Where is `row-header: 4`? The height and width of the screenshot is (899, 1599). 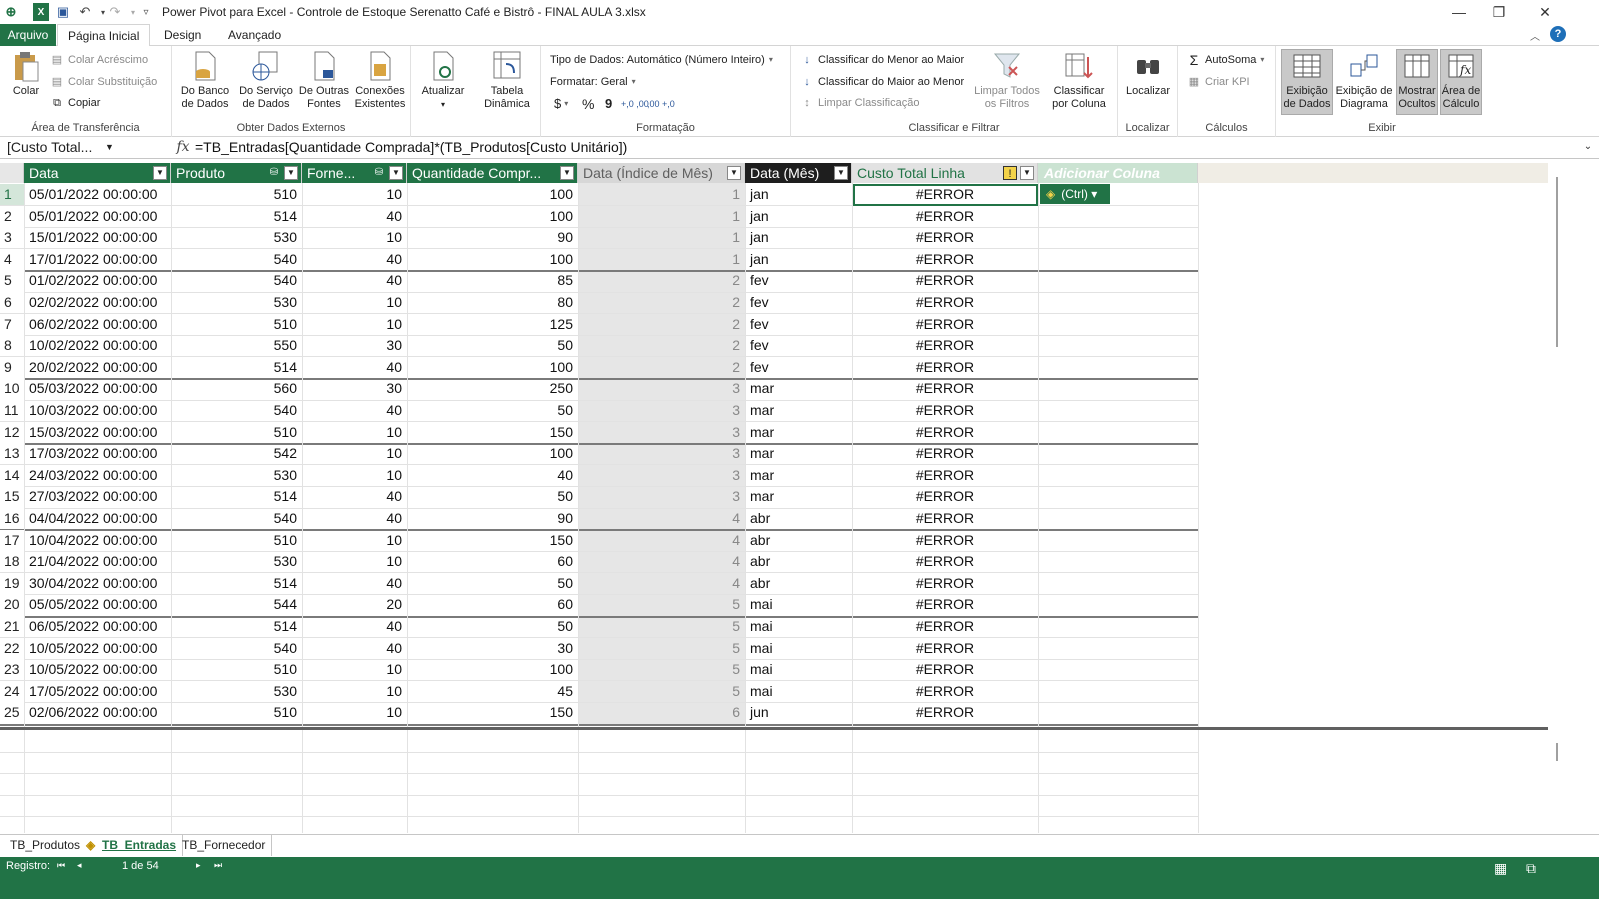
row-header: 4 is located at coordinates (12, 259).